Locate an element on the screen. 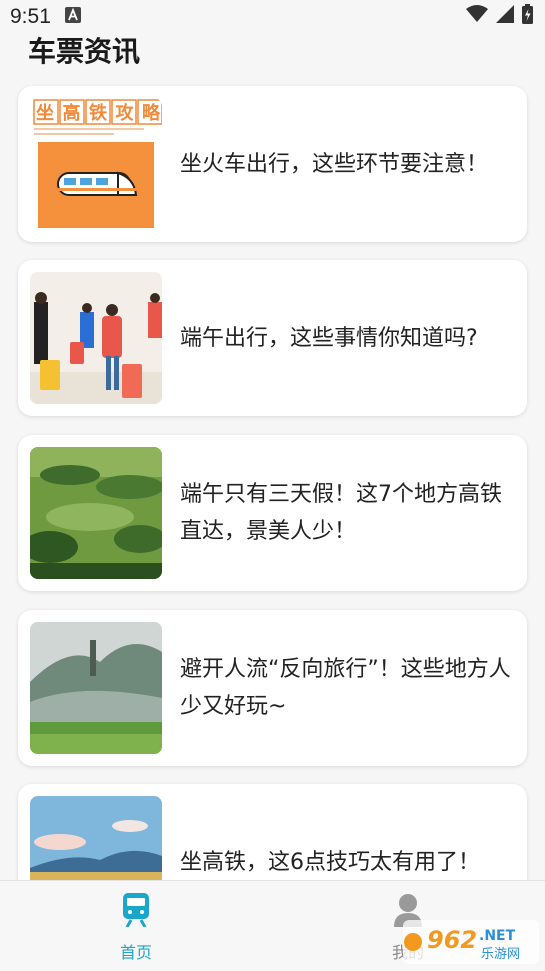 The image size is (545, 971). article-title: 端午出行，这些事情你知道吗? is located at coordinates (329, 338).